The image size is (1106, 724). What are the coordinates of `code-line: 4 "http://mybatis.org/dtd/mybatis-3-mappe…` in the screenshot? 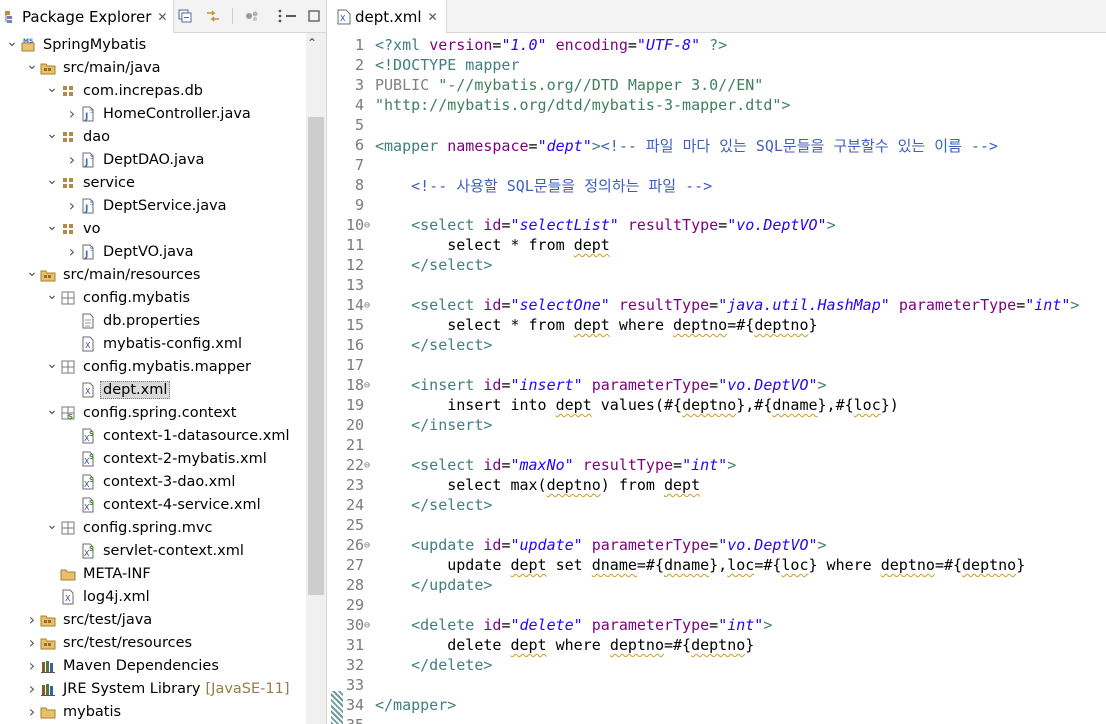 It's located at (718, 105).